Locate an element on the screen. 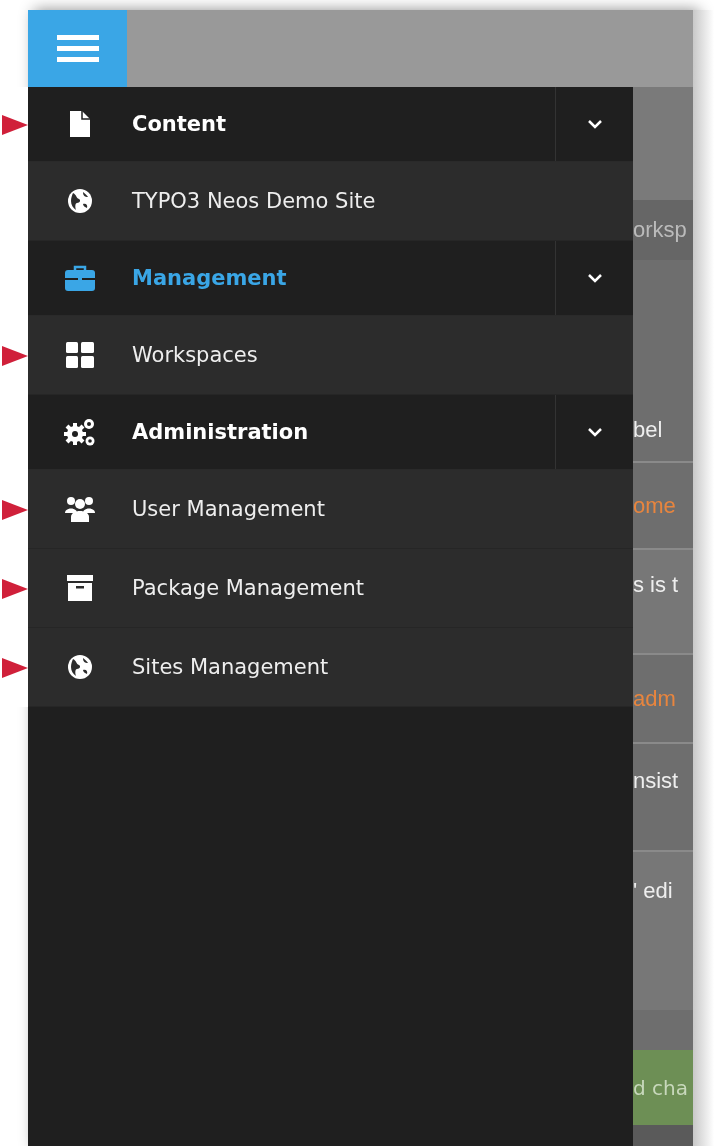 This screenshot has width=714, height=1146. background-footer is located at coordinates (663, 1135).